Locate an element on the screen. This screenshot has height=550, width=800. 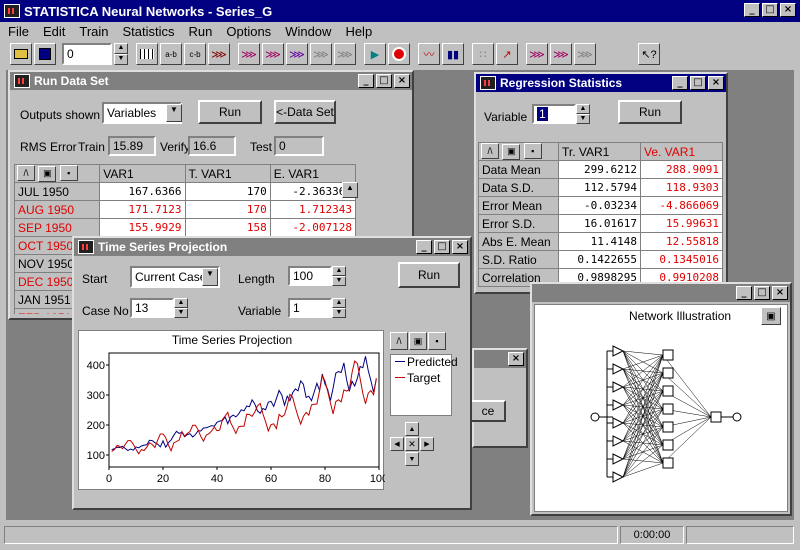
network-illustration-titlebar: _ □ × is located at coordinates (661, 293).